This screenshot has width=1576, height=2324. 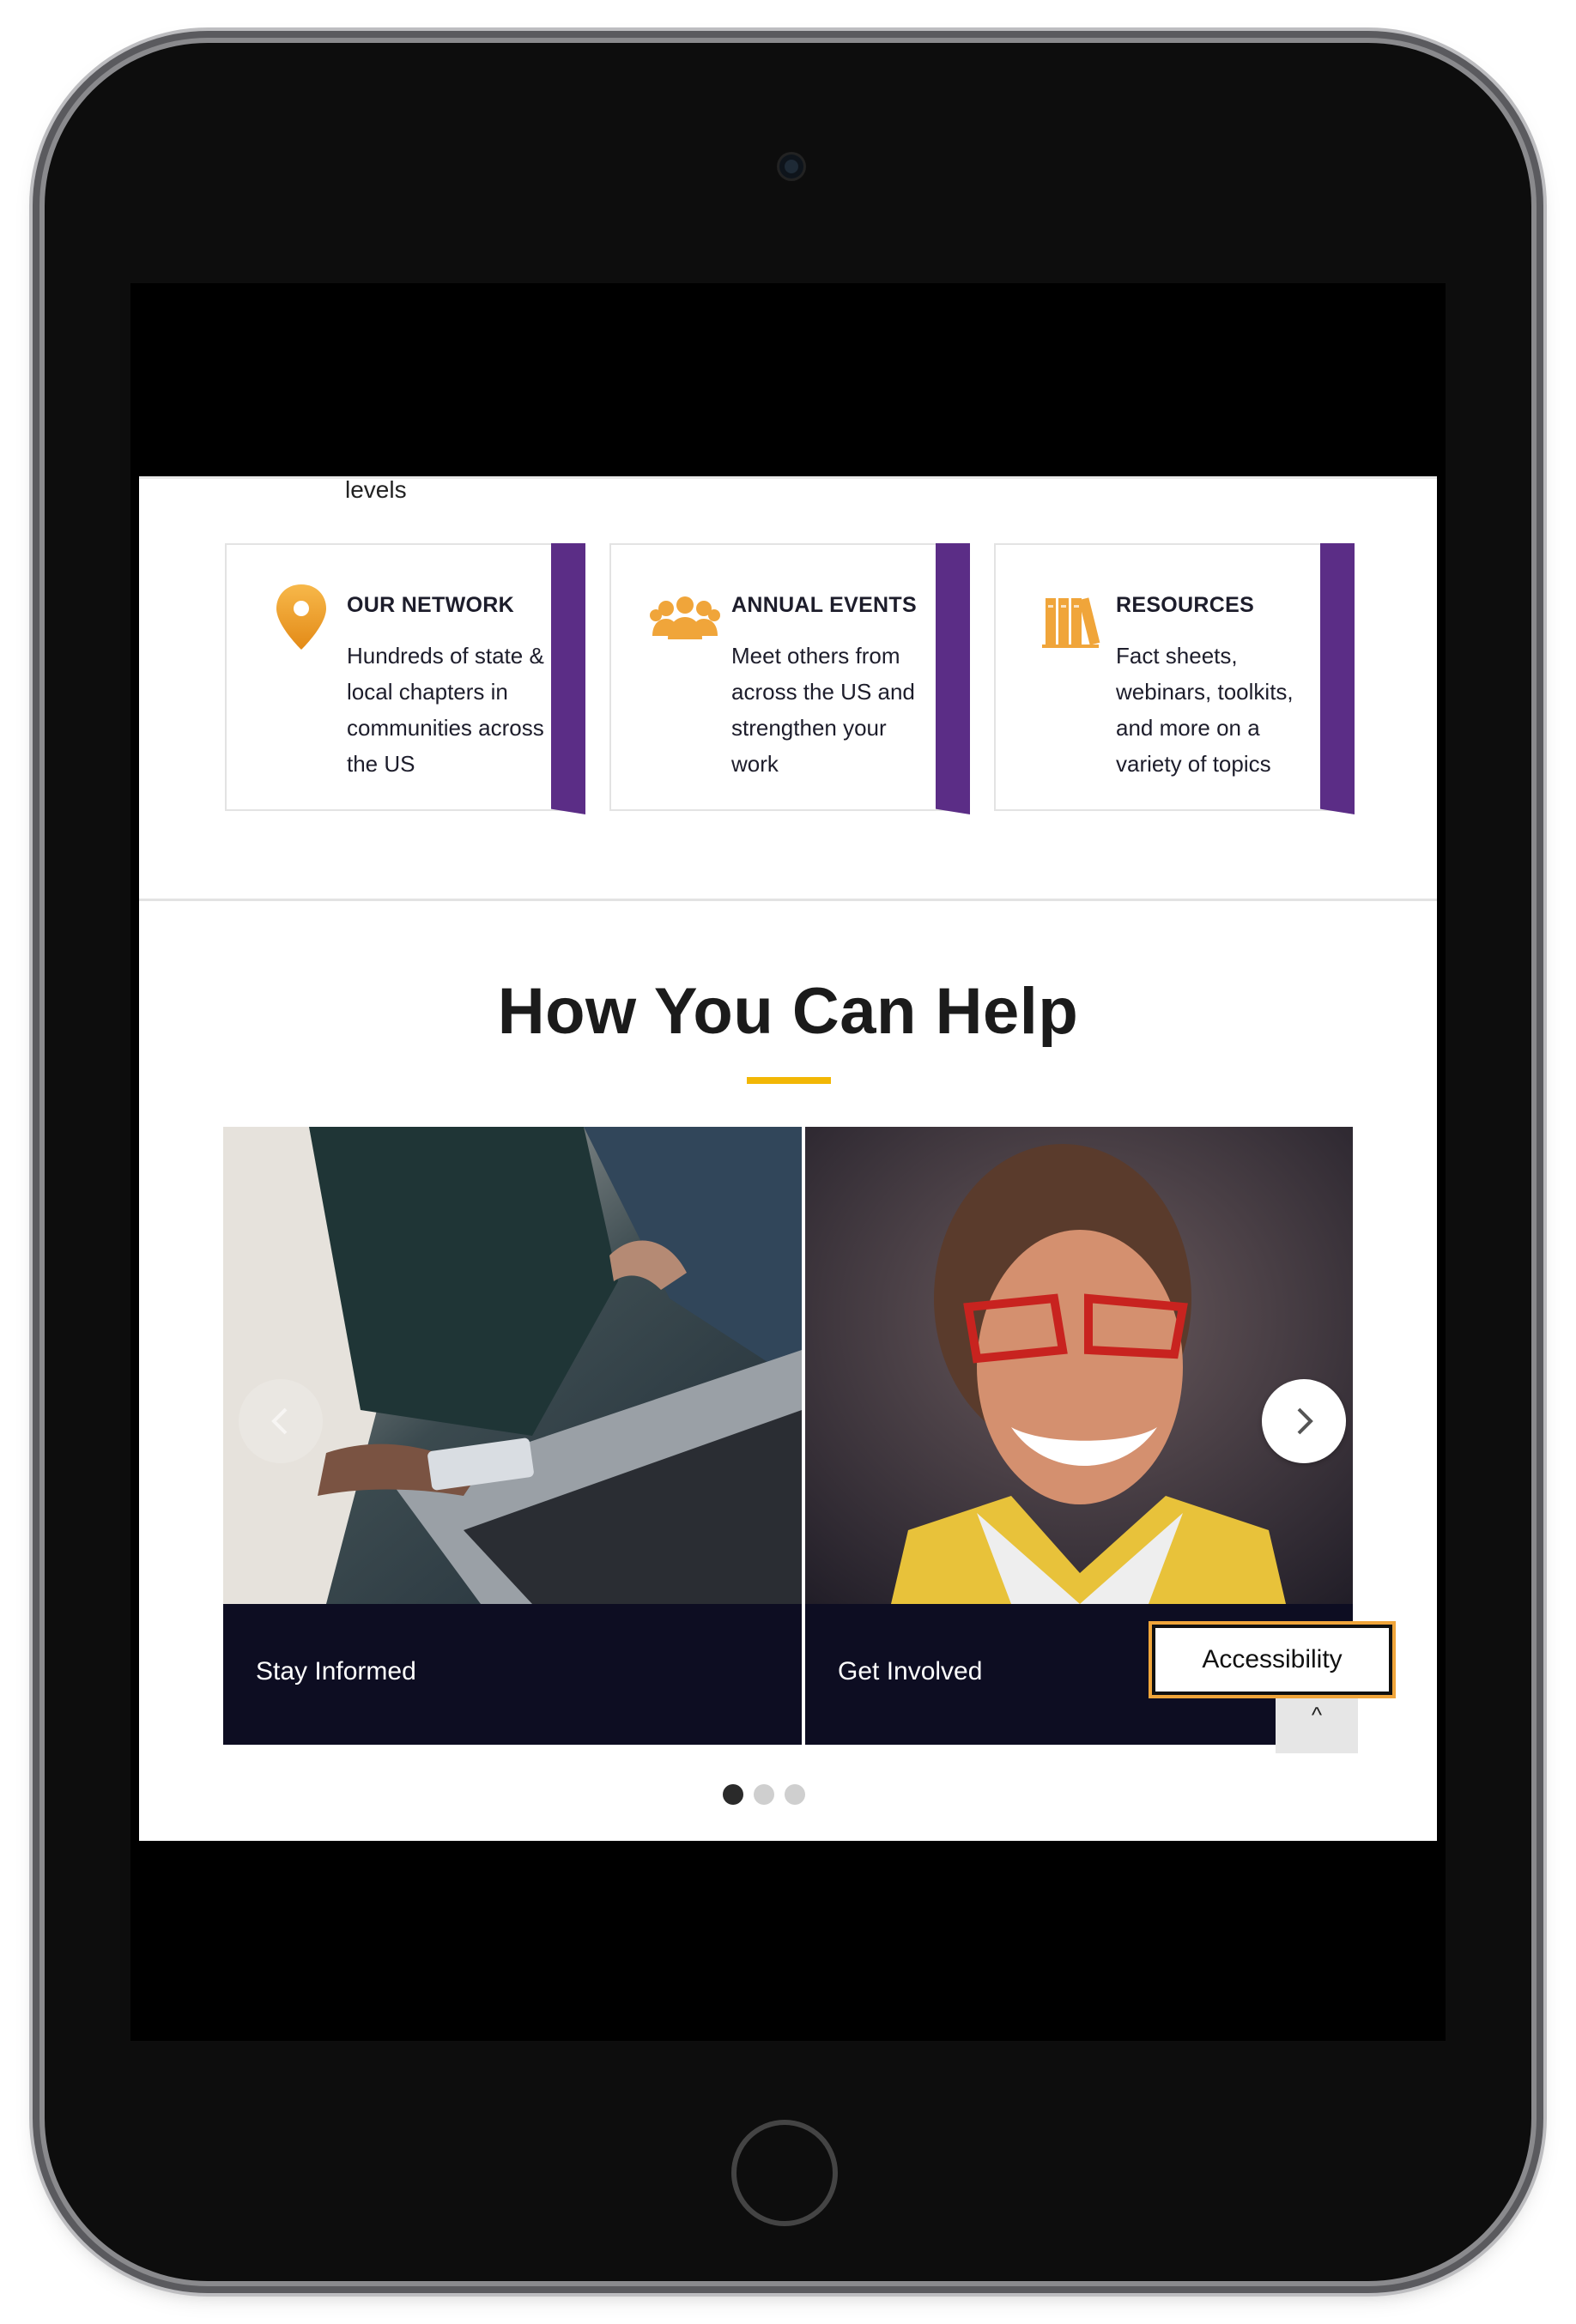 What do you see at coordinates (1272, 1660) in the screenshot?
I see `accessibility-button: Accessibility` at bounding box center [1272, 1660].